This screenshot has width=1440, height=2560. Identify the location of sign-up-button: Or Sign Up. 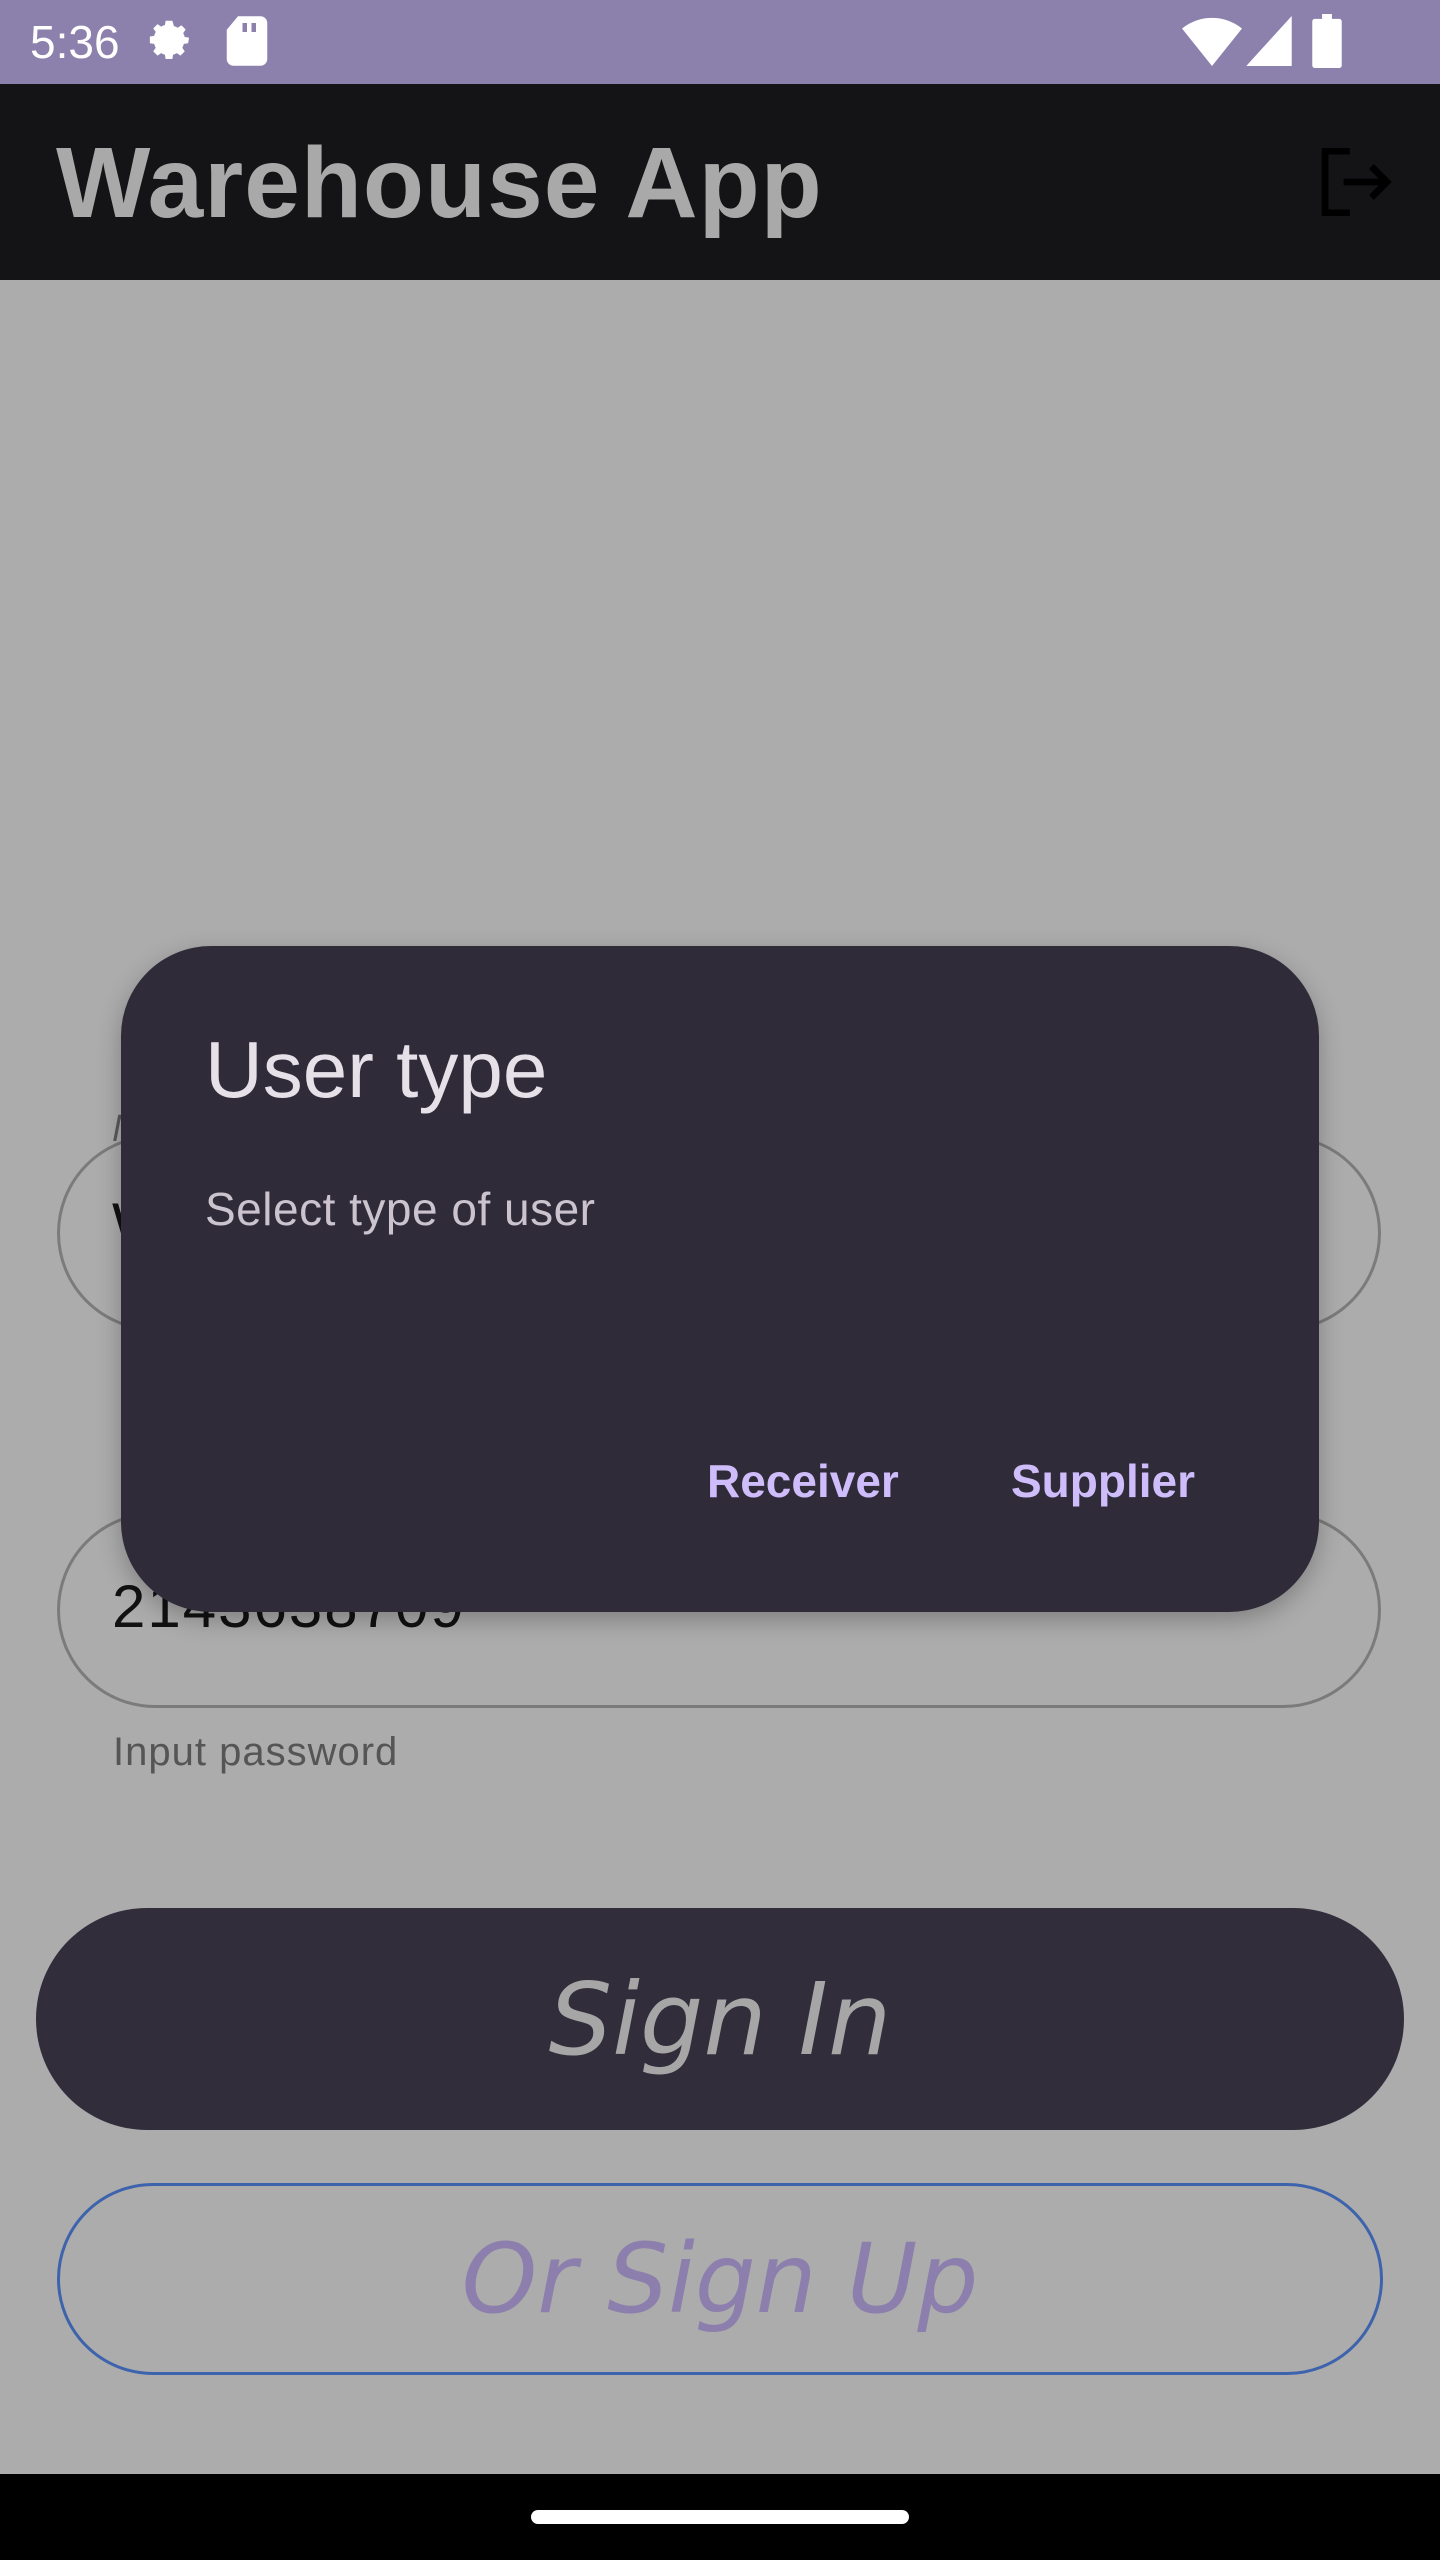
(720, 2279).